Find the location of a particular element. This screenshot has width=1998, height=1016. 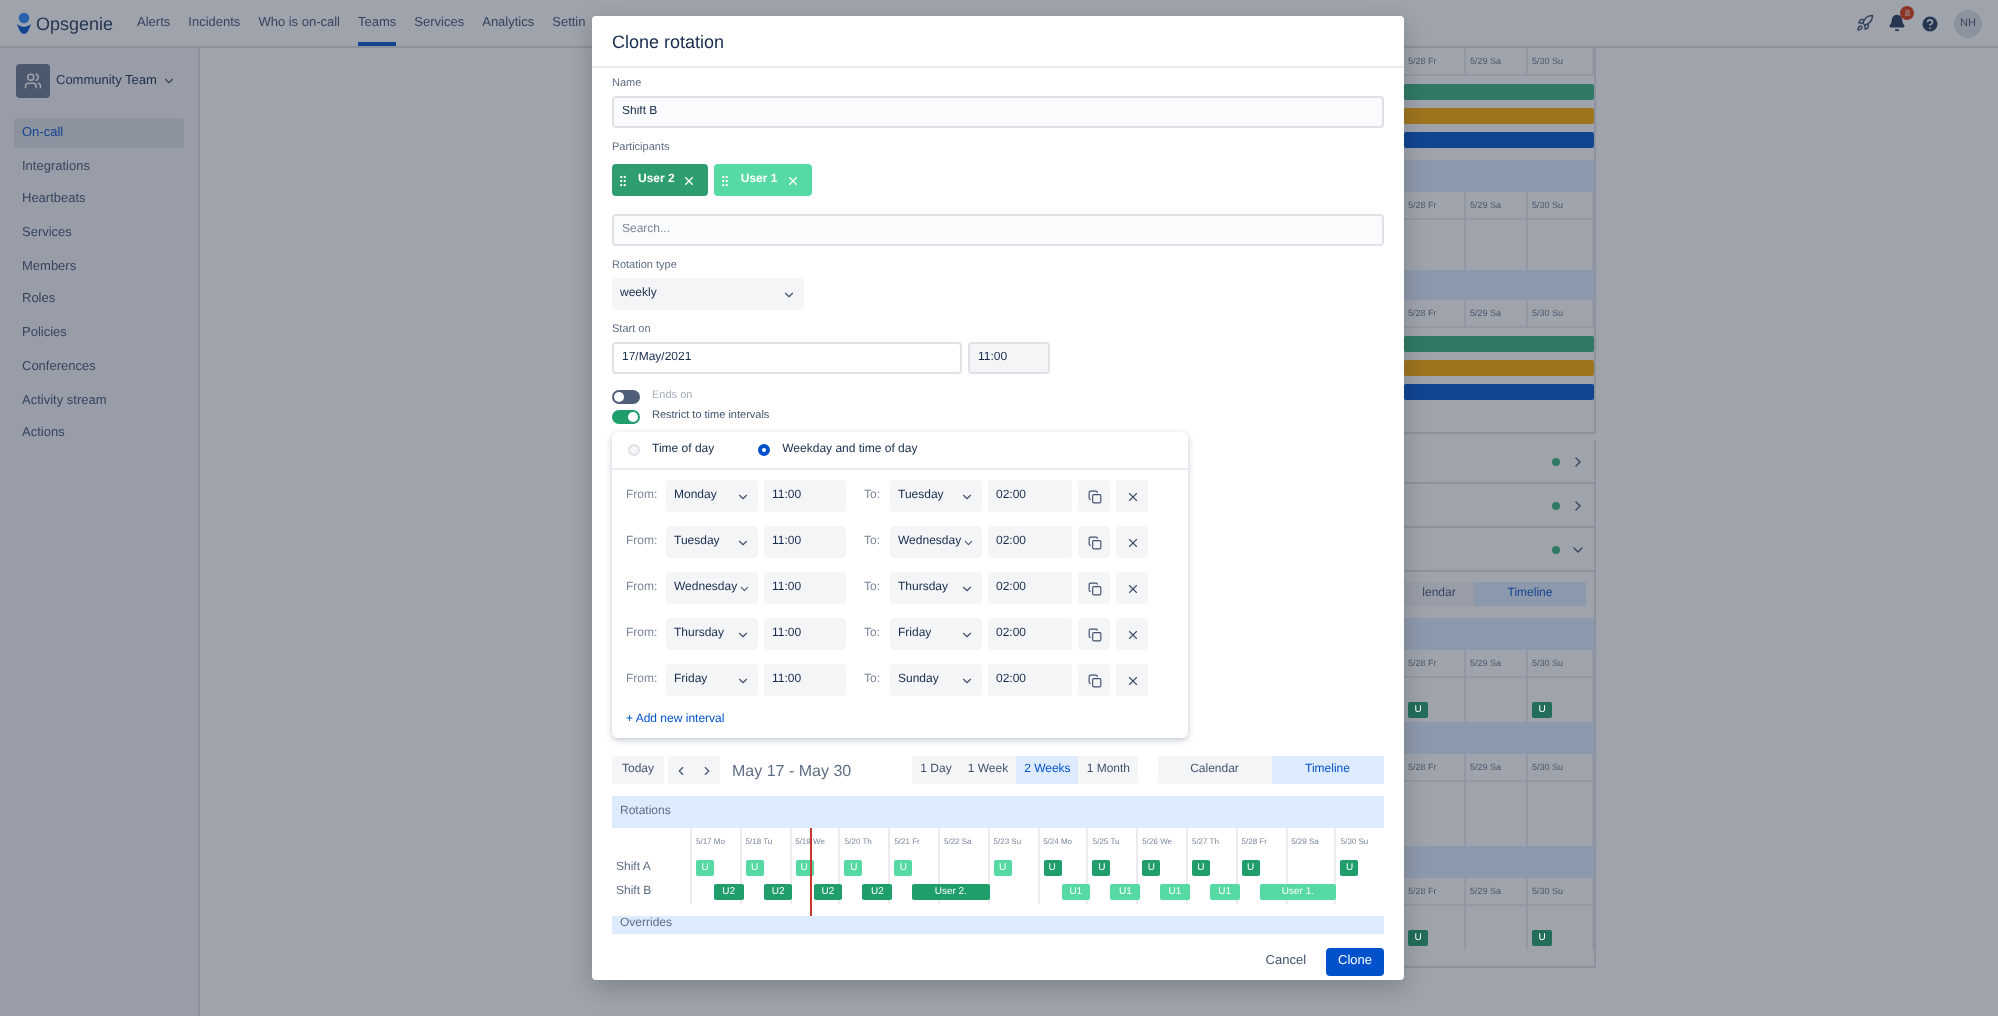

dialog-title: Clone rotation is located at coordinates (668, 41).